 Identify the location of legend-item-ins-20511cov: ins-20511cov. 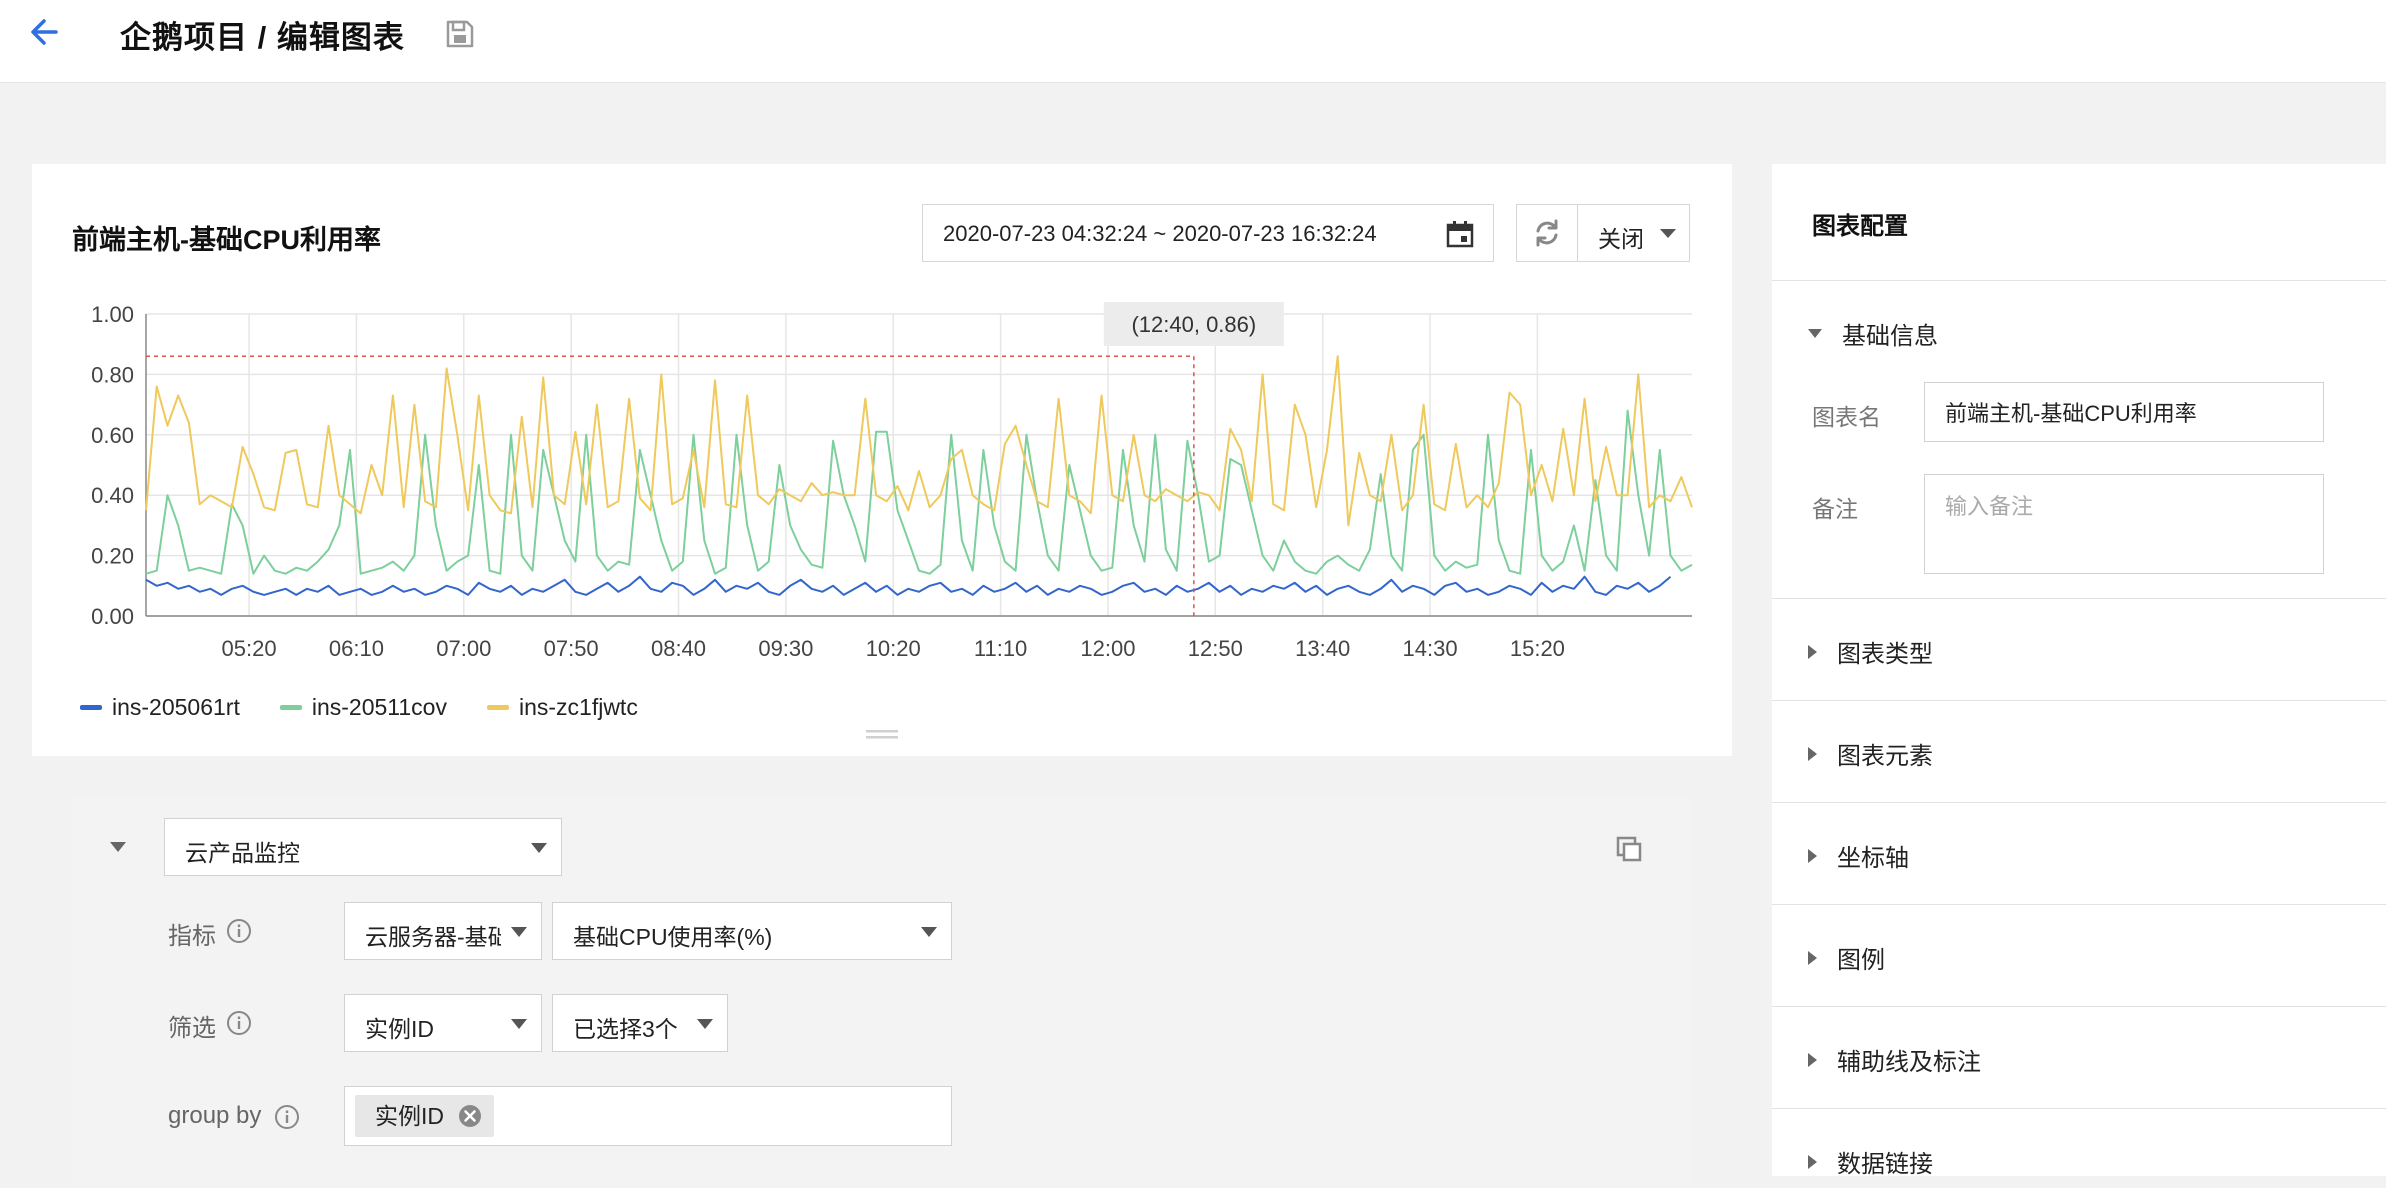
(363, 707).